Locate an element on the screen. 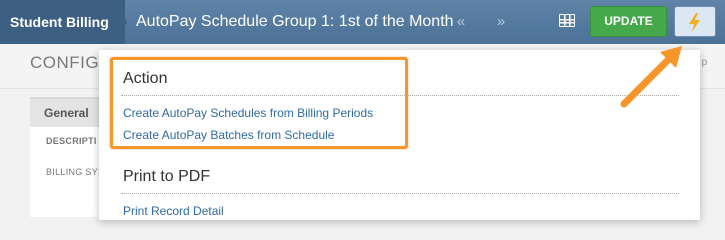  menu-item-print-record-detail: Print Record Detail is located at coordinates (173, 211).